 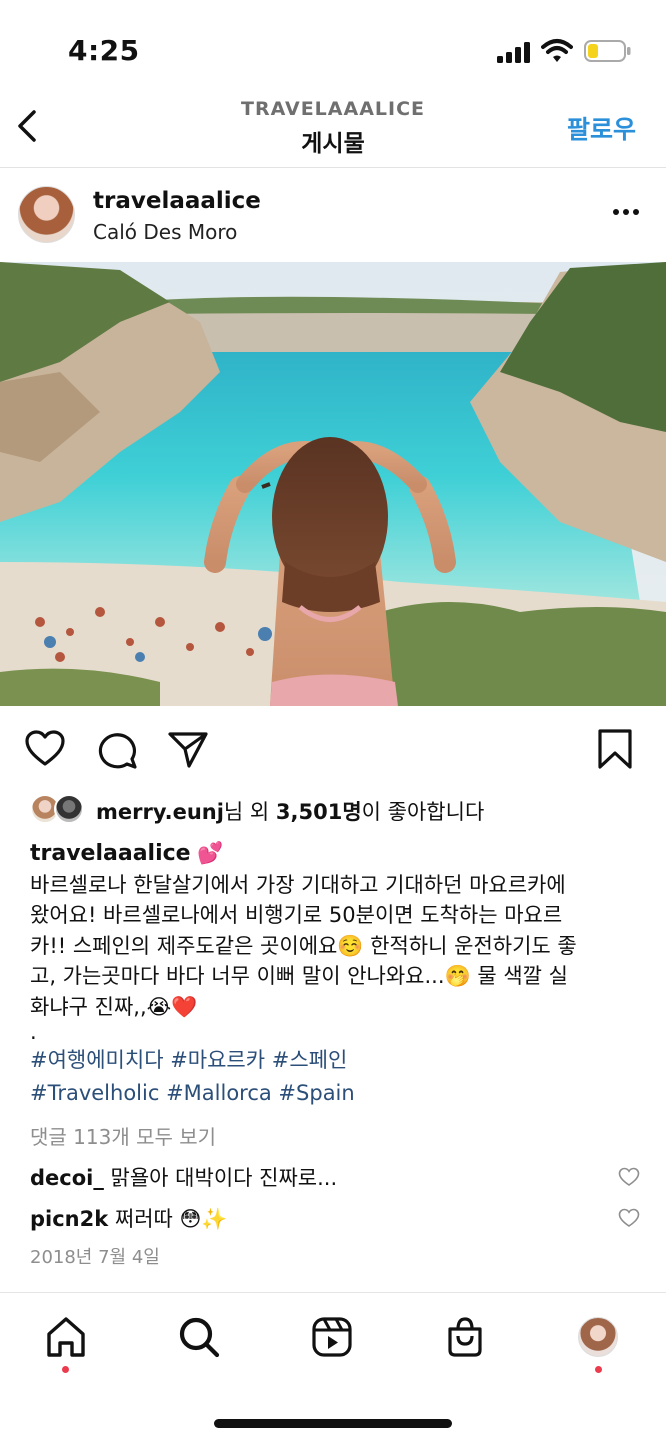 I want to click on caption-emoji: 💕, so click(x=210, y=853).